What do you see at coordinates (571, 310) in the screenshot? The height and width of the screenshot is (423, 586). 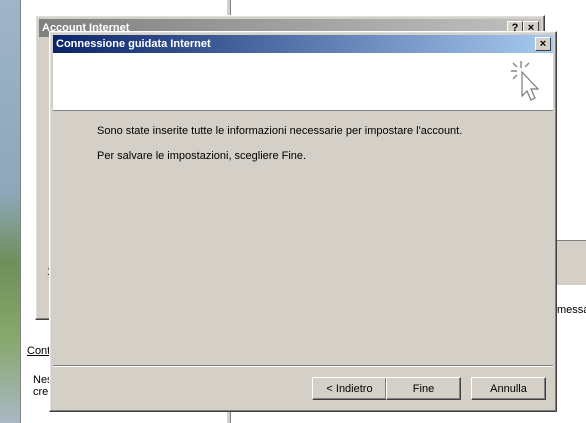 I see `background-right-partial-text: messa` at bounding box center [571, 310].